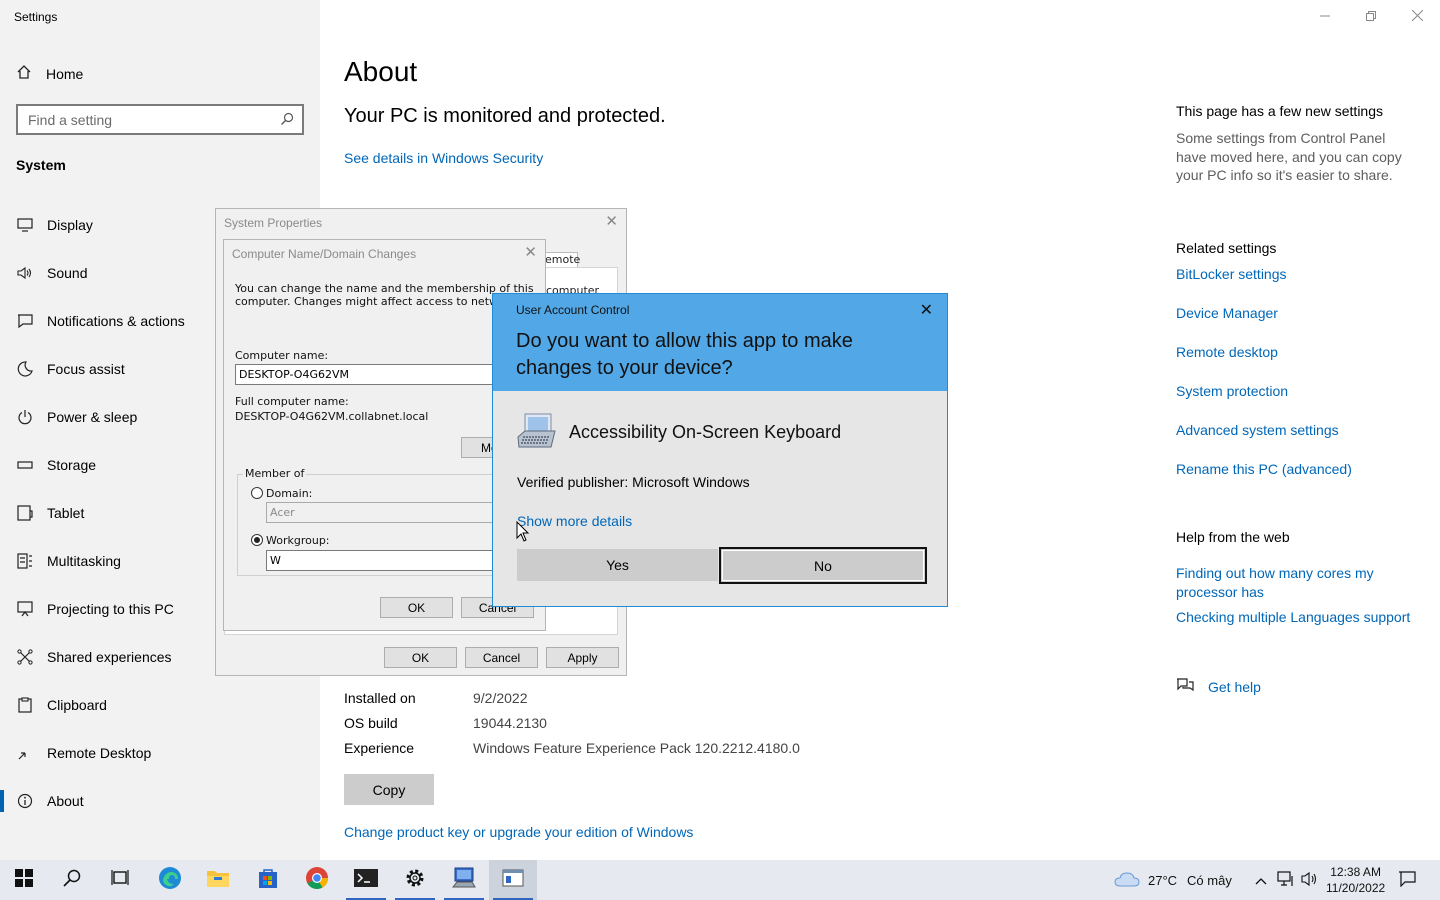  What do you see at coordinates (1234, 687) in the screenshot?
I see `get-help-link: Get help` at bounding box center [1234, 687].